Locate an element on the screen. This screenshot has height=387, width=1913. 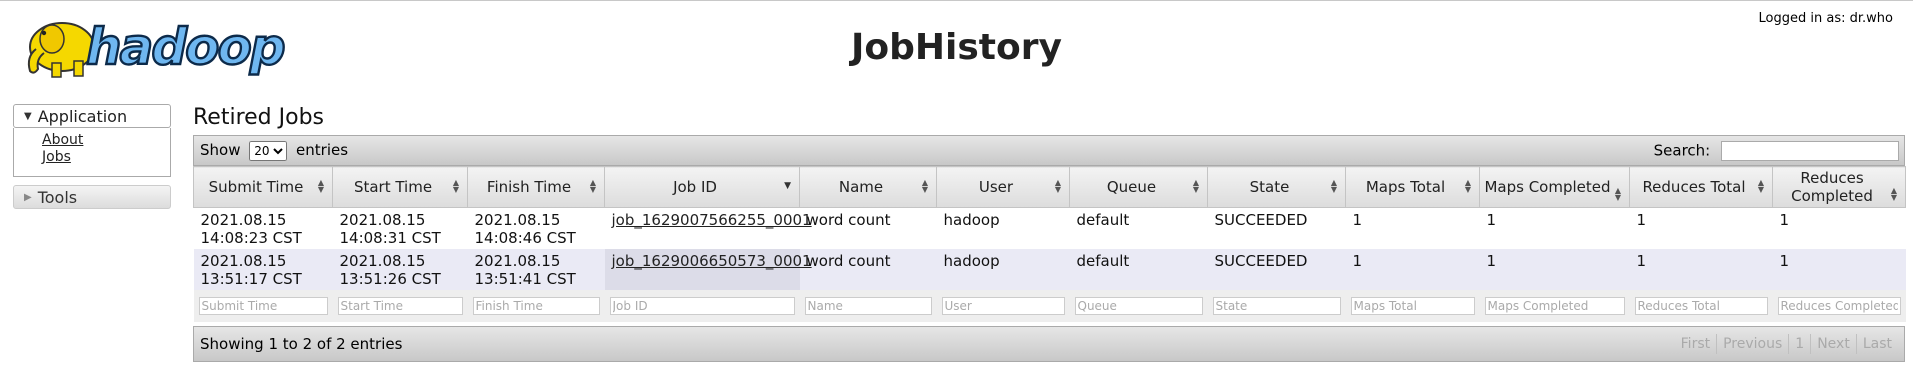
cell-submit-time: 2021.08.15 14:08:23 CST is located at coordinates (263, 228).